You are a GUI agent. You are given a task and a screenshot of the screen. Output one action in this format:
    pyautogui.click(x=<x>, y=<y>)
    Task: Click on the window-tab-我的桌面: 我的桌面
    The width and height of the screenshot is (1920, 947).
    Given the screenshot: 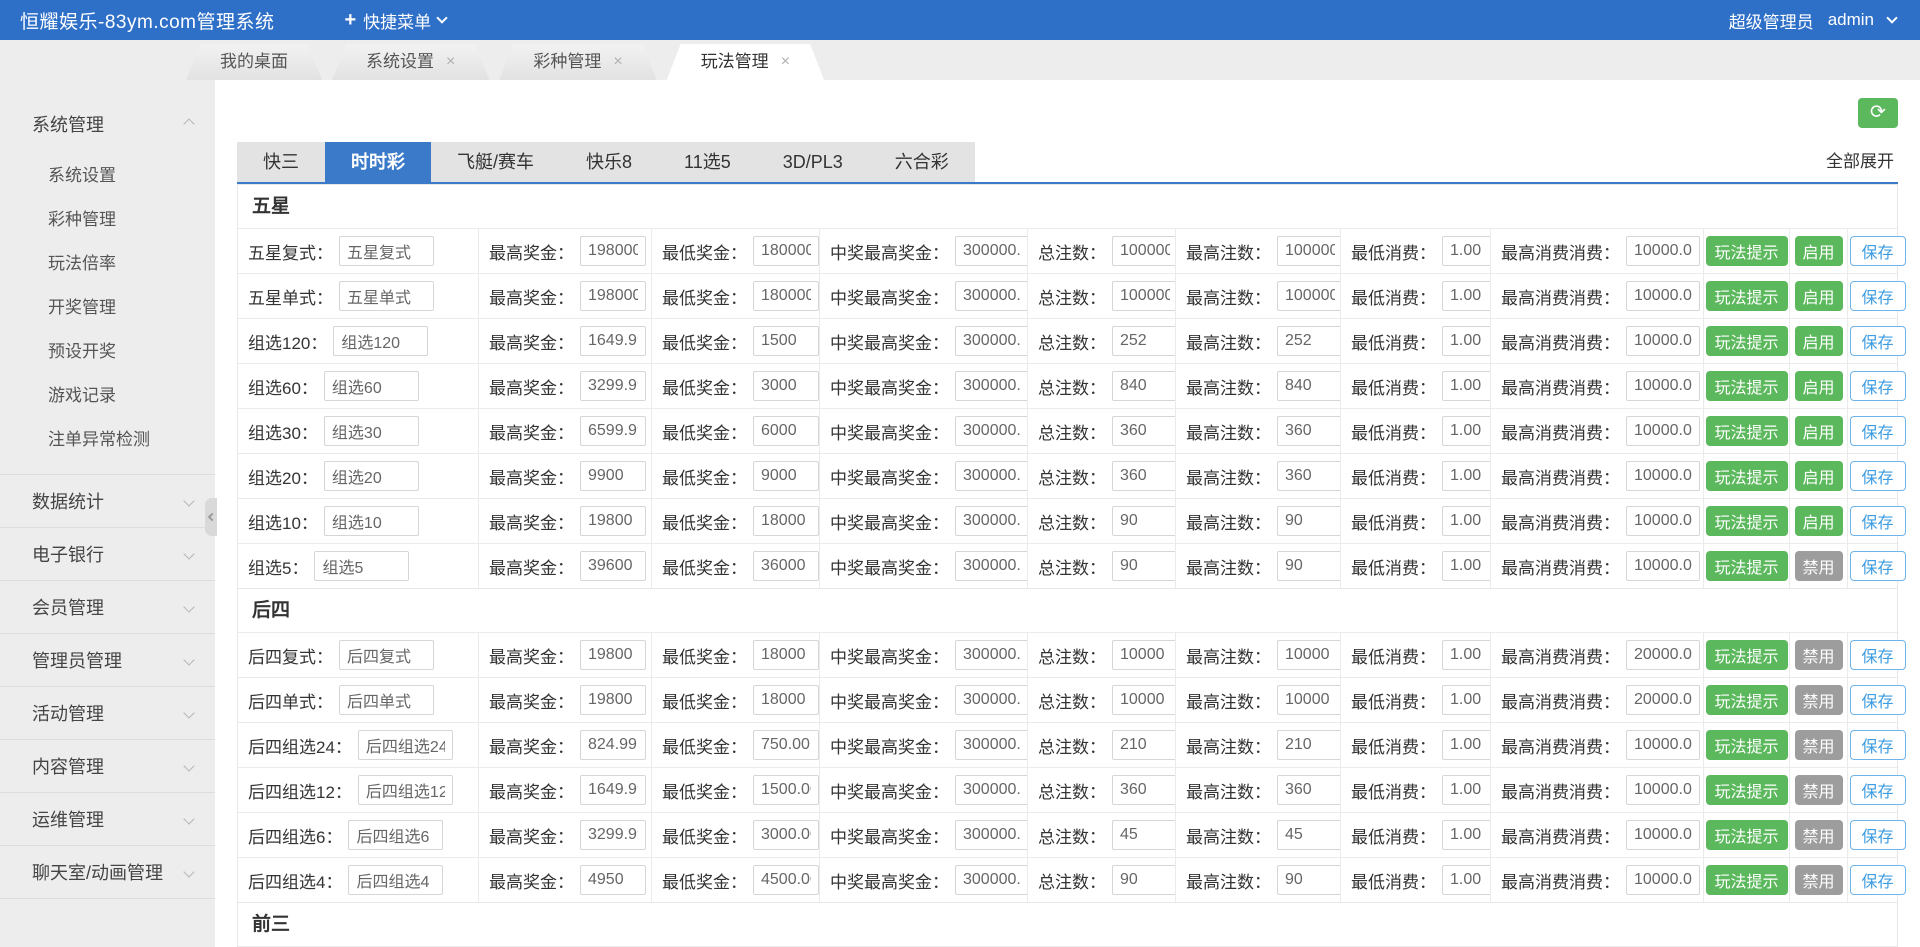 What is the action you would take?
    pyautogui.click(x=254, y=62)
    